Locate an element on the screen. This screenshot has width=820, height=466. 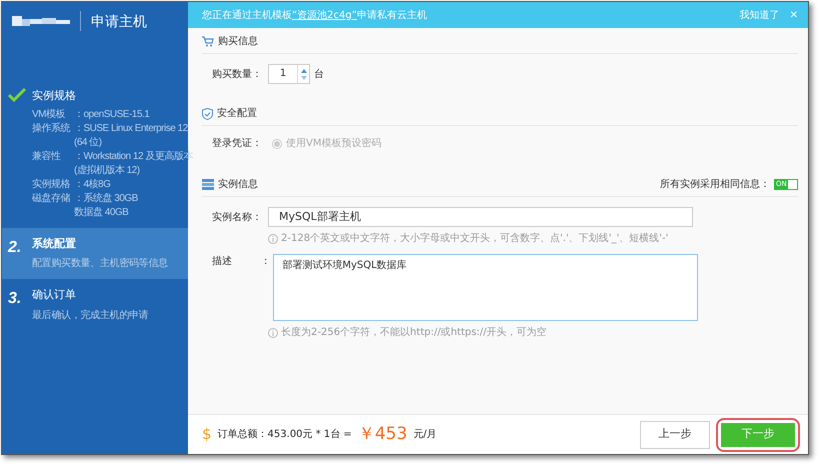
dollar-icon: $ is located at coordinates (207, 434).